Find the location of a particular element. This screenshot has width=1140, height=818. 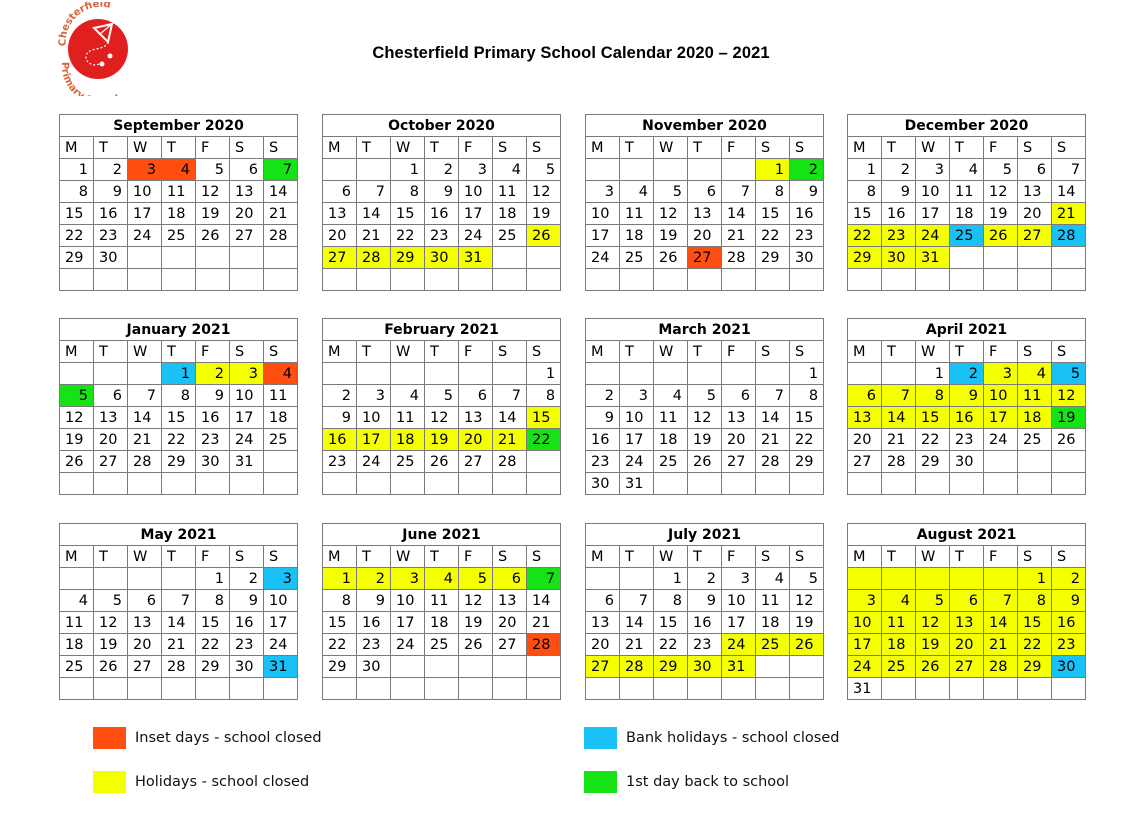

day-cell-holiday: 7 is located at coordinates (1000, 600).